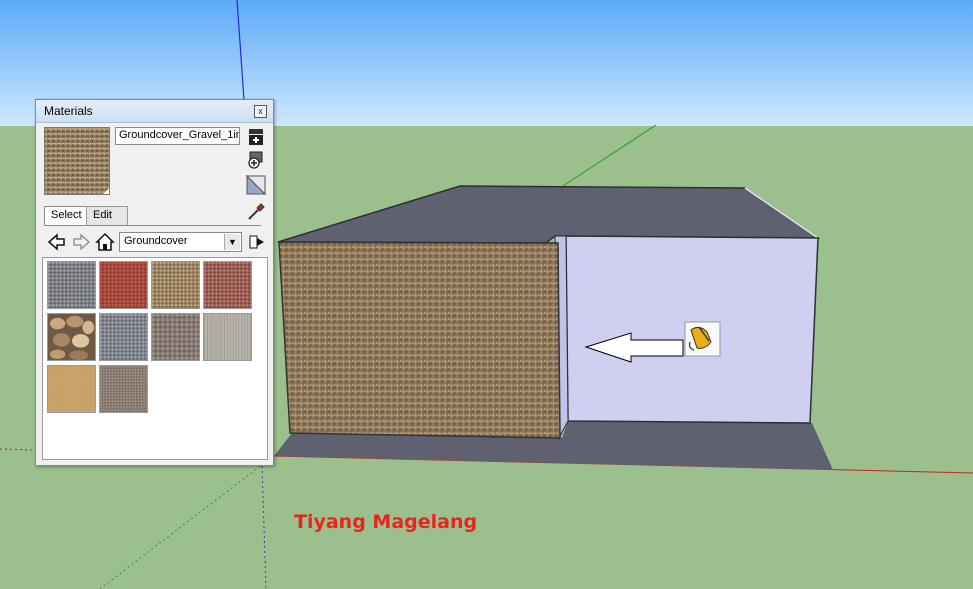 The width and height of the screenshot is (973, 589). Describe the element at coordinates (154, 111) in the screenshot. I see `panel-titlebar: Materials x` at that location.